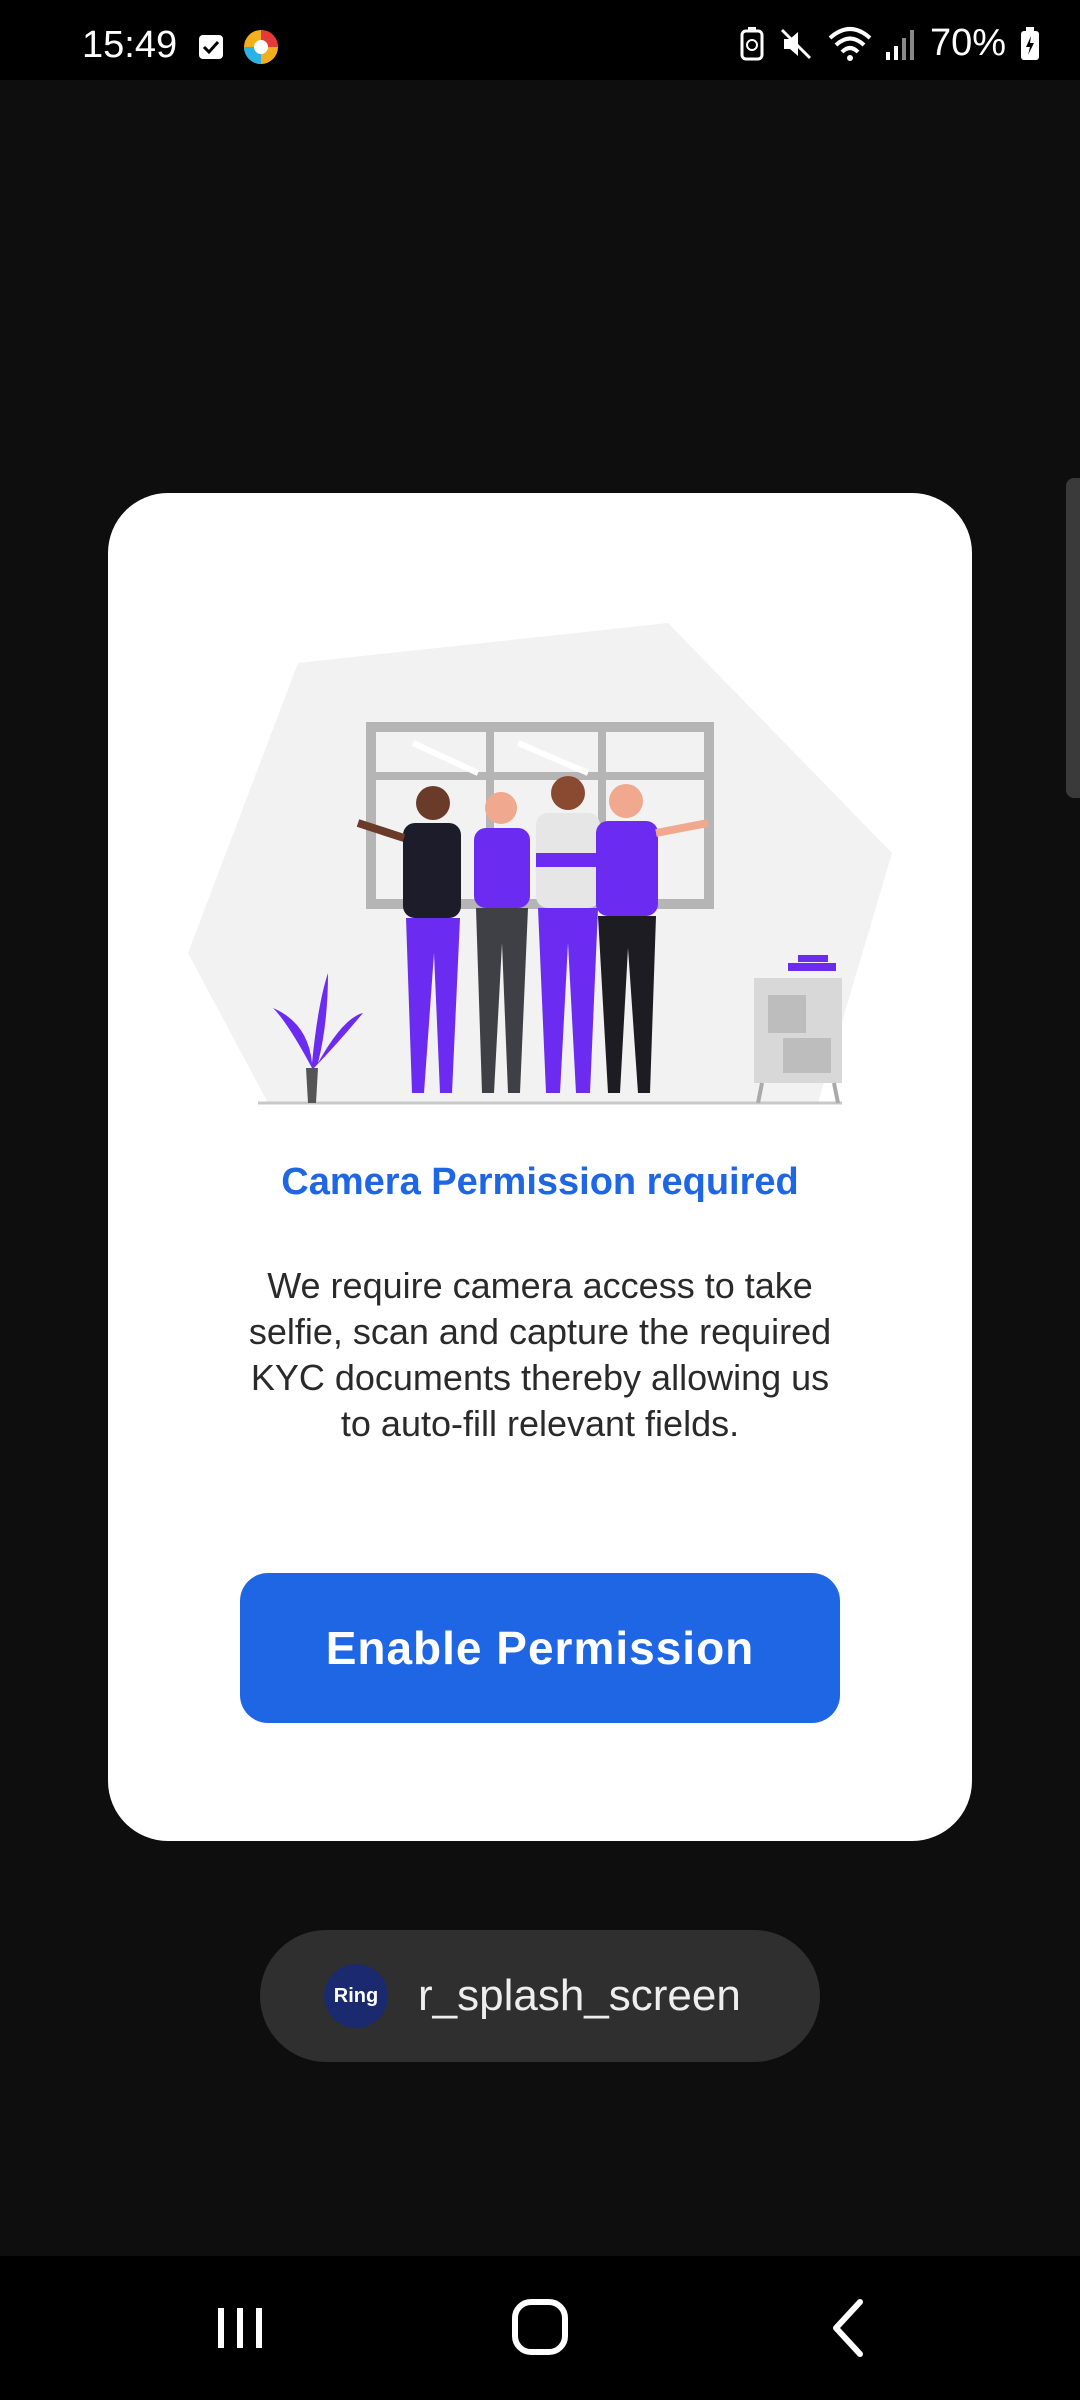 This screenshot has height=2400, width=1080. Describe the element at coordinates (540, 1182) in the screenshot. I see `dialog-title: Camera Permission required` at that location.